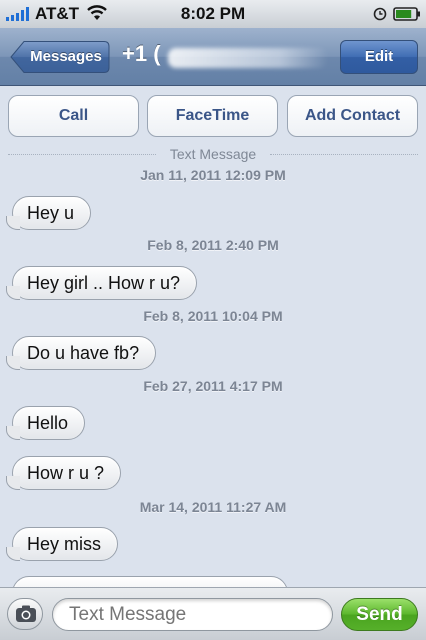 Image resolution: width=426 pixels, height=640 pixels. I want to click on status-bar: AT&T 8:02 PM, so click(213, 14).